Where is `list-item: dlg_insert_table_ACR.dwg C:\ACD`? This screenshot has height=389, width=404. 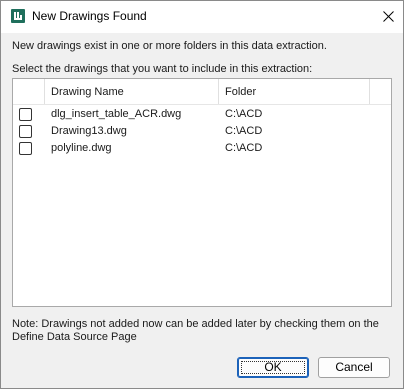 list-item: dlg_insert_table_ACR.dwg C:\ACD is located at coordinates (202, 114).